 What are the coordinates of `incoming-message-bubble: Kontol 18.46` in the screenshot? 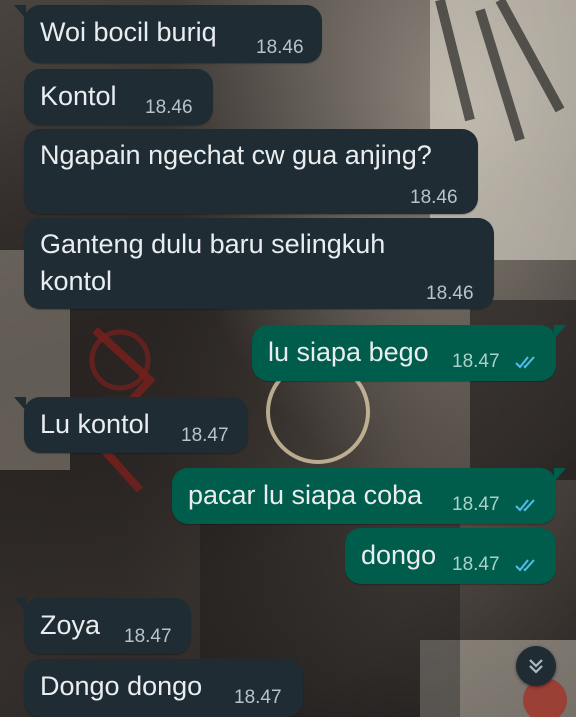 It's located at (118, 97).